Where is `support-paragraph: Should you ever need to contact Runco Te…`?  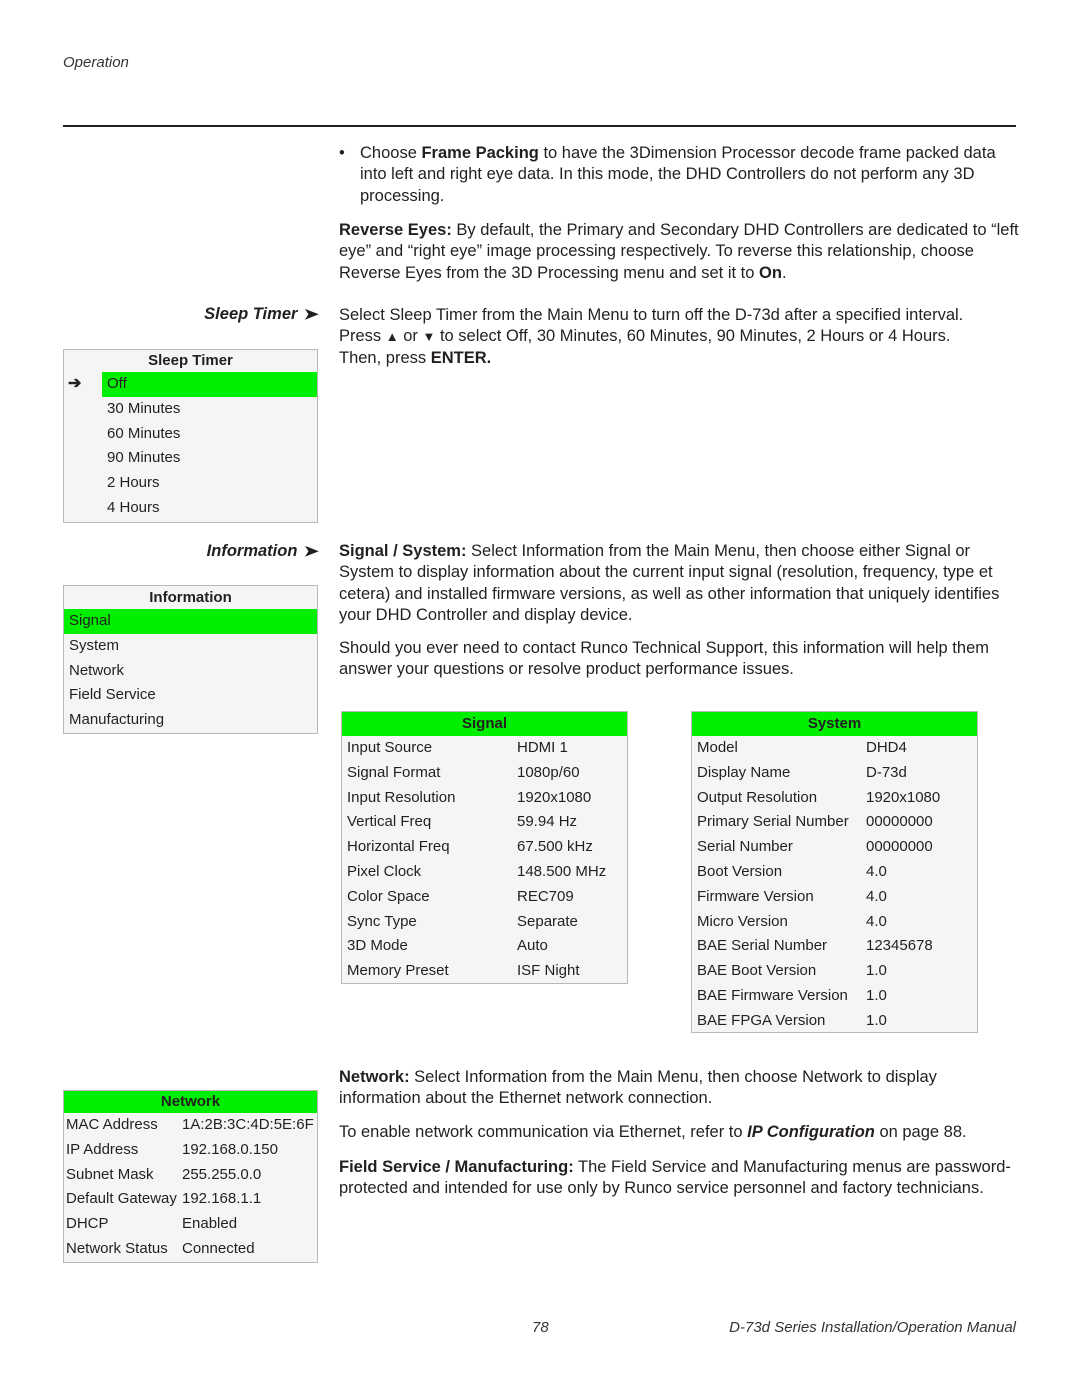 support-paragraph: Should you ever need to contact Runco Te… is located at coordinates (664, 659).